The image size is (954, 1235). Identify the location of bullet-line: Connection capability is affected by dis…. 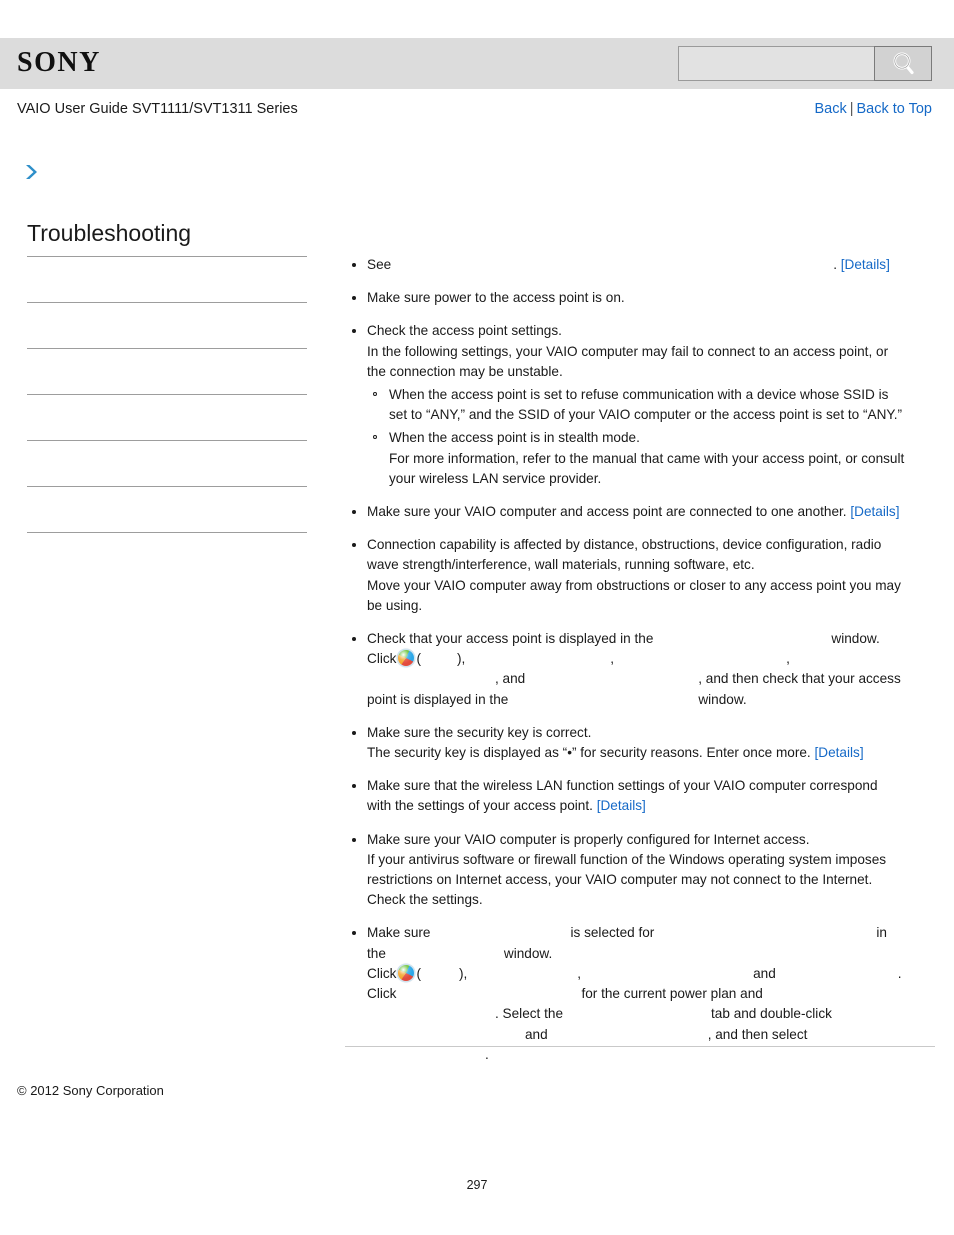
(624, 545).